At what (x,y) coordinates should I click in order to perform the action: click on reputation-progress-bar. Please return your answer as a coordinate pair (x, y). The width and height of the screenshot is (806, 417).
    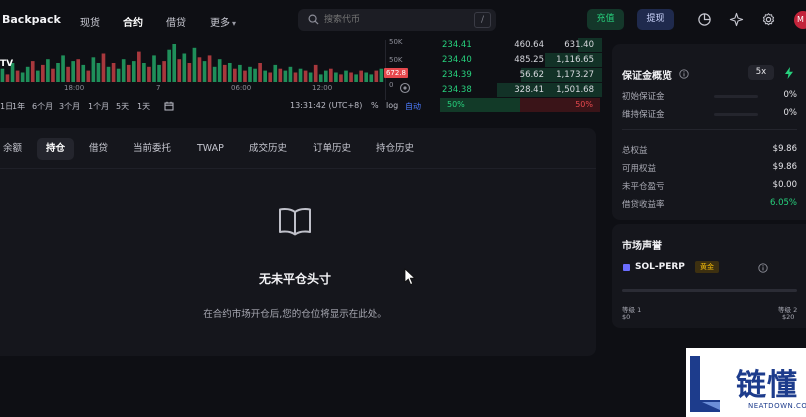
    Looking at the image, I should click on (709, 290).